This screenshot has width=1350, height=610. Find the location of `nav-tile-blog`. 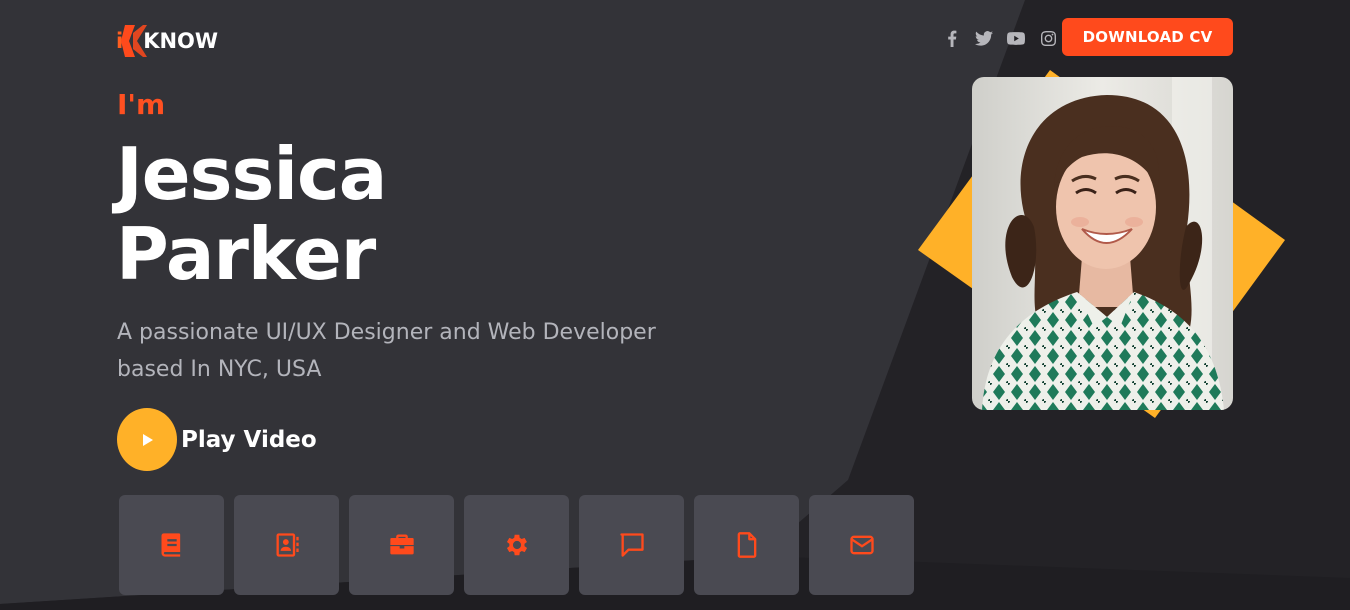

nav-tile-blog is located at coordinates (746, 545).